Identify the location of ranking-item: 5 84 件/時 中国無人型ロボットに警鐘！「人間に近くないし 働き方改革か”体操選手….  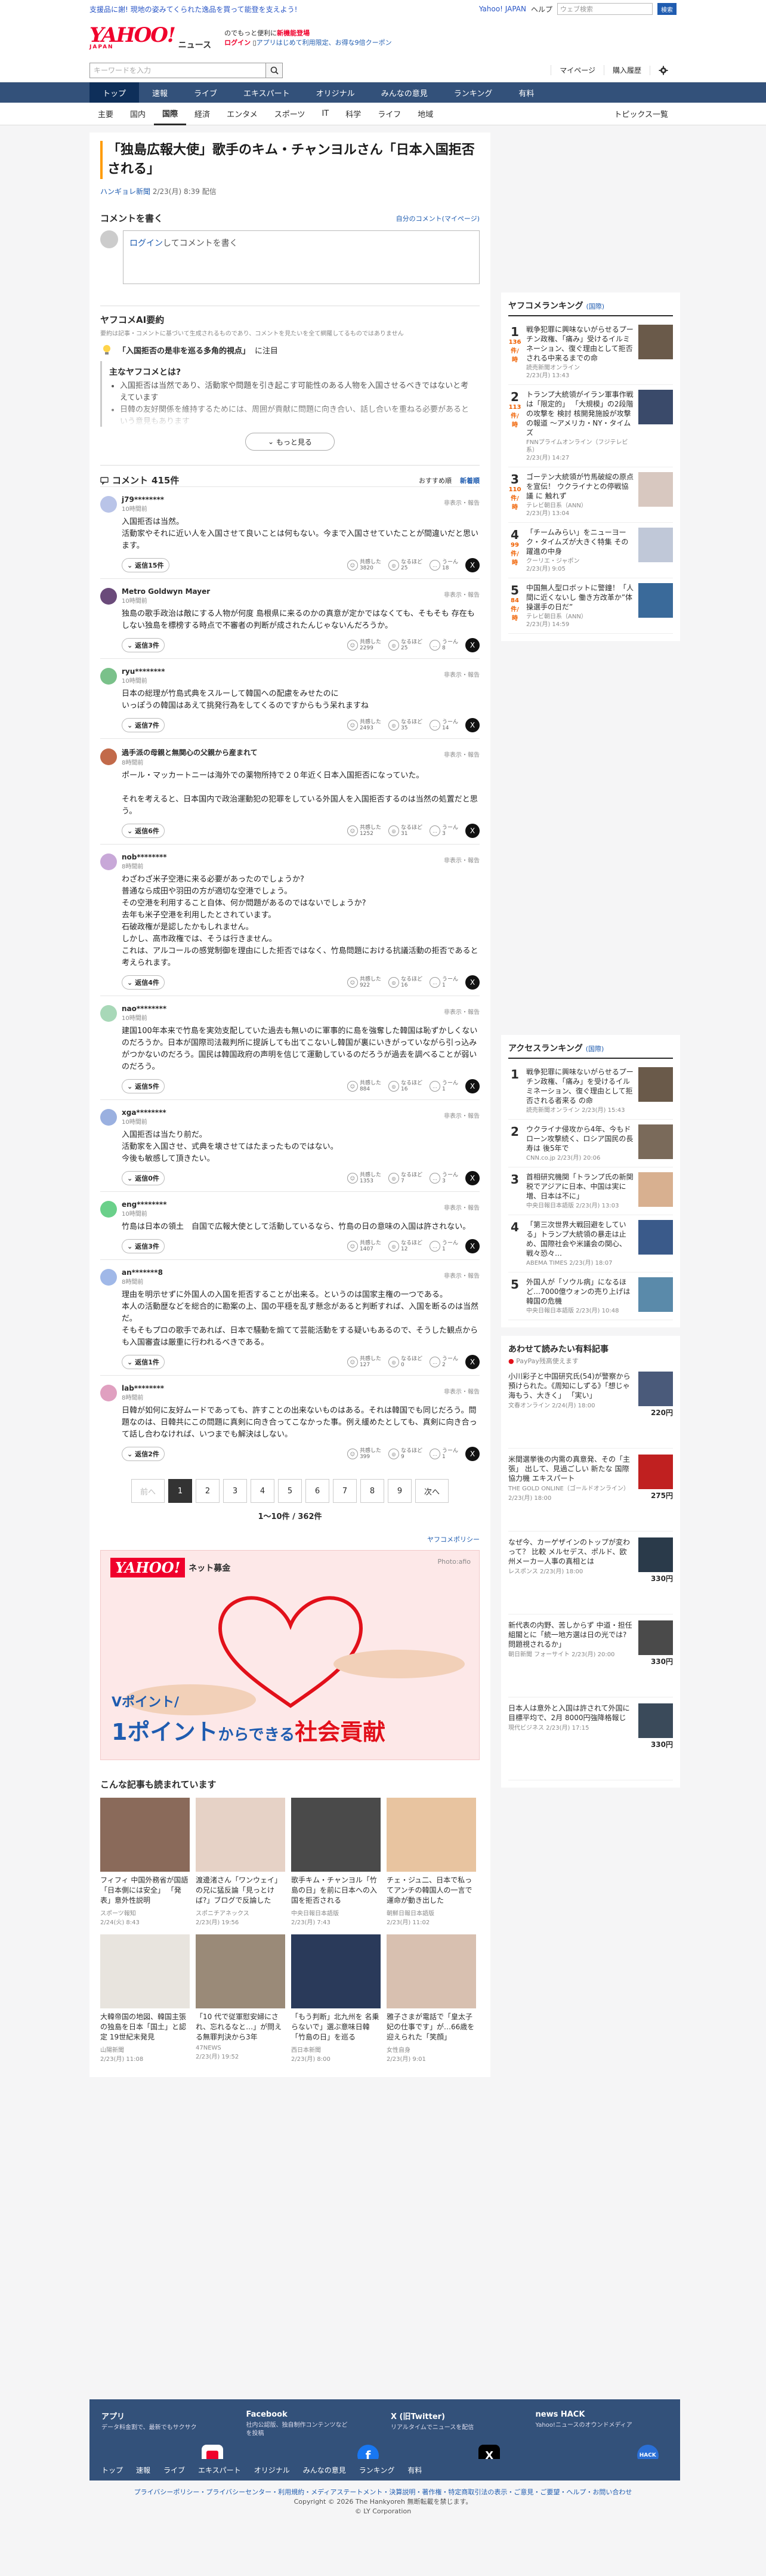
(590, 606).